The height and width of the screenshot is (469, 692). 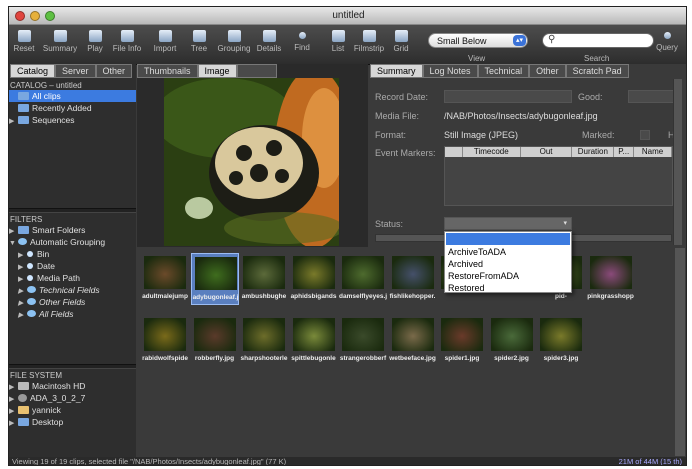 What do you see at coordinates (450, 71) in the screenshot?
I see `tab-log-notes: Log Notes` at bounding box center [450, 71].